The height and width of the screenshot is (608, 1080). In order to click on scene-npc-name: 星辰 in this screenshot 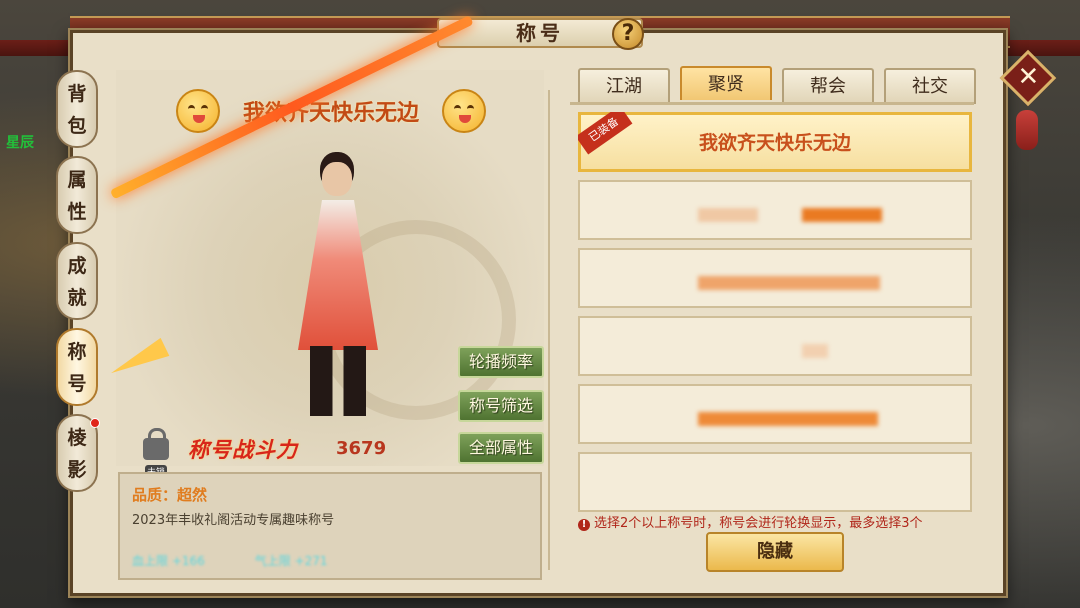, I will do `click(20, 143)`.